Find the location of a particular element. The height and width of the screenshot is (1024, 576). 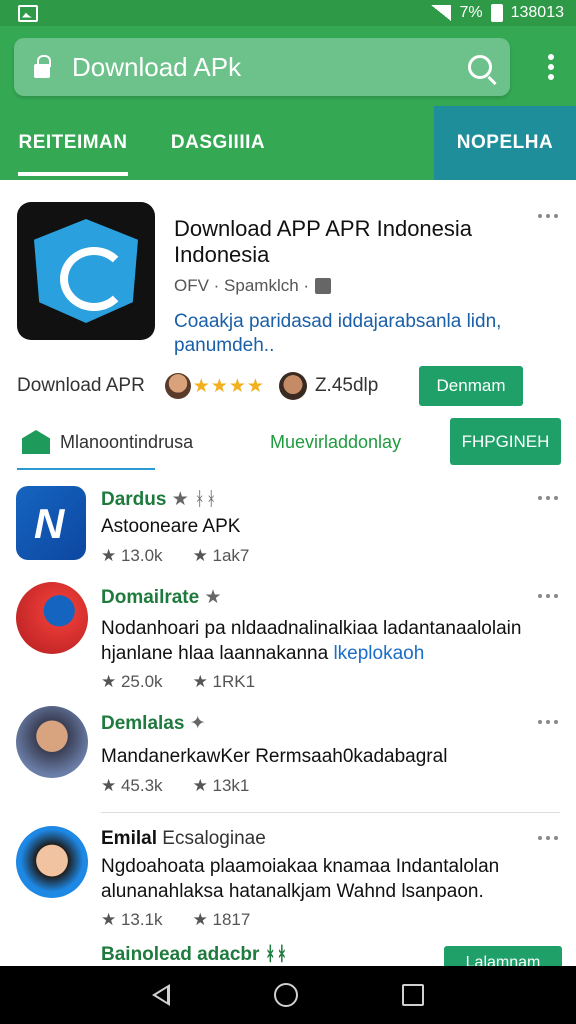

lock-icon is located at coordinates (42, 66).